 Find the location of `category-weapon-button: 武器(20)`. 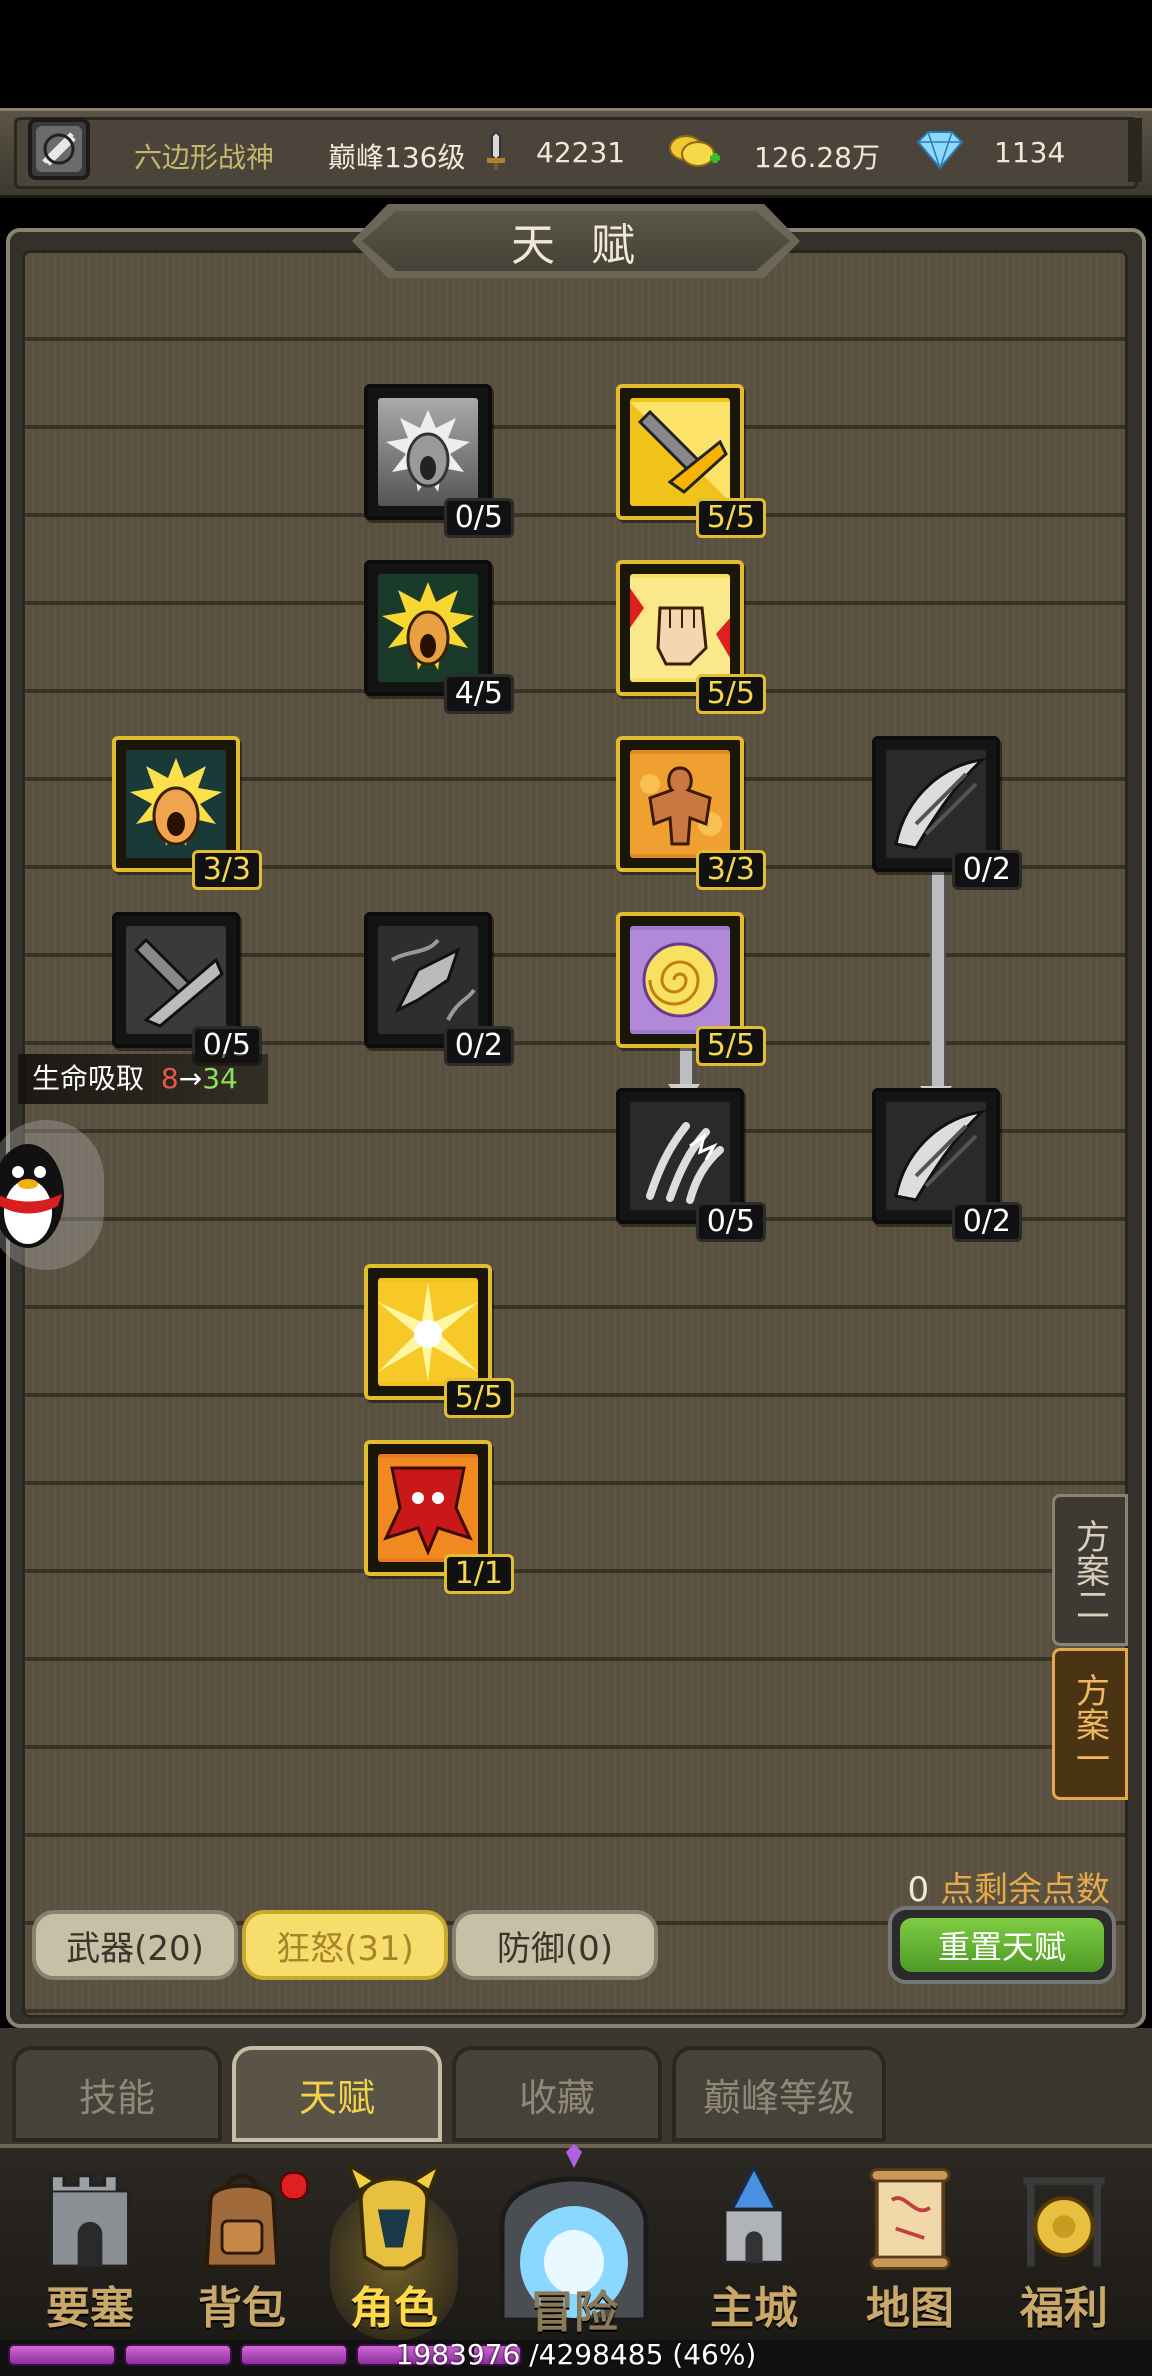

category-weapon-button: 武器(20) is located at coordinates (135, 1945).